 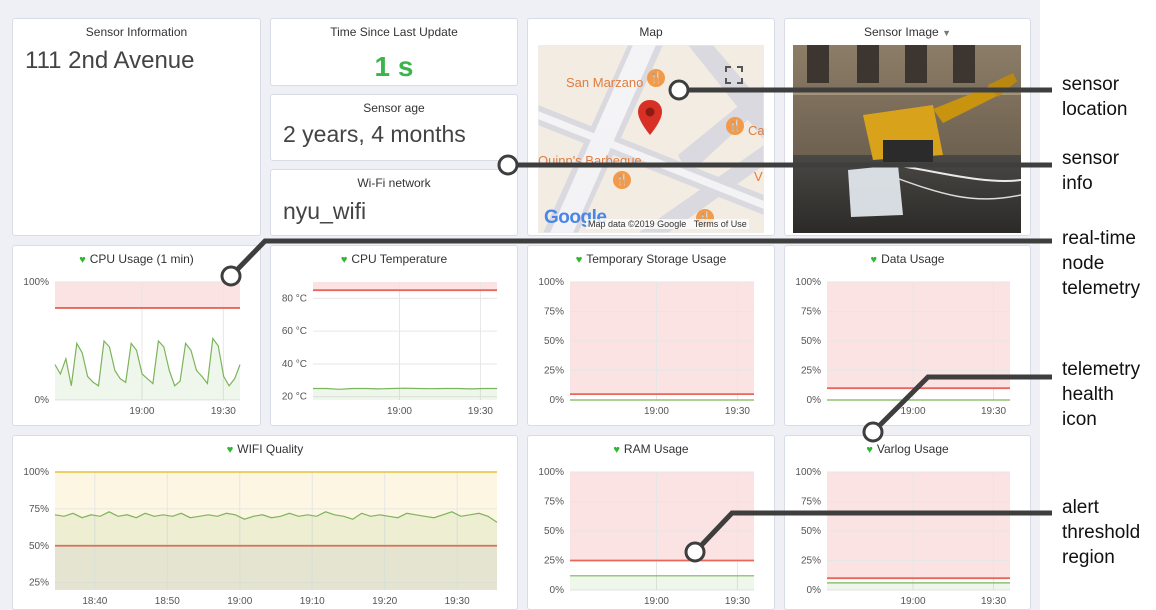 What do you see at coordinates (136, 32) in the screenshot?
I see `panel-title: Sensor Information` at bounding box center [136, 32].